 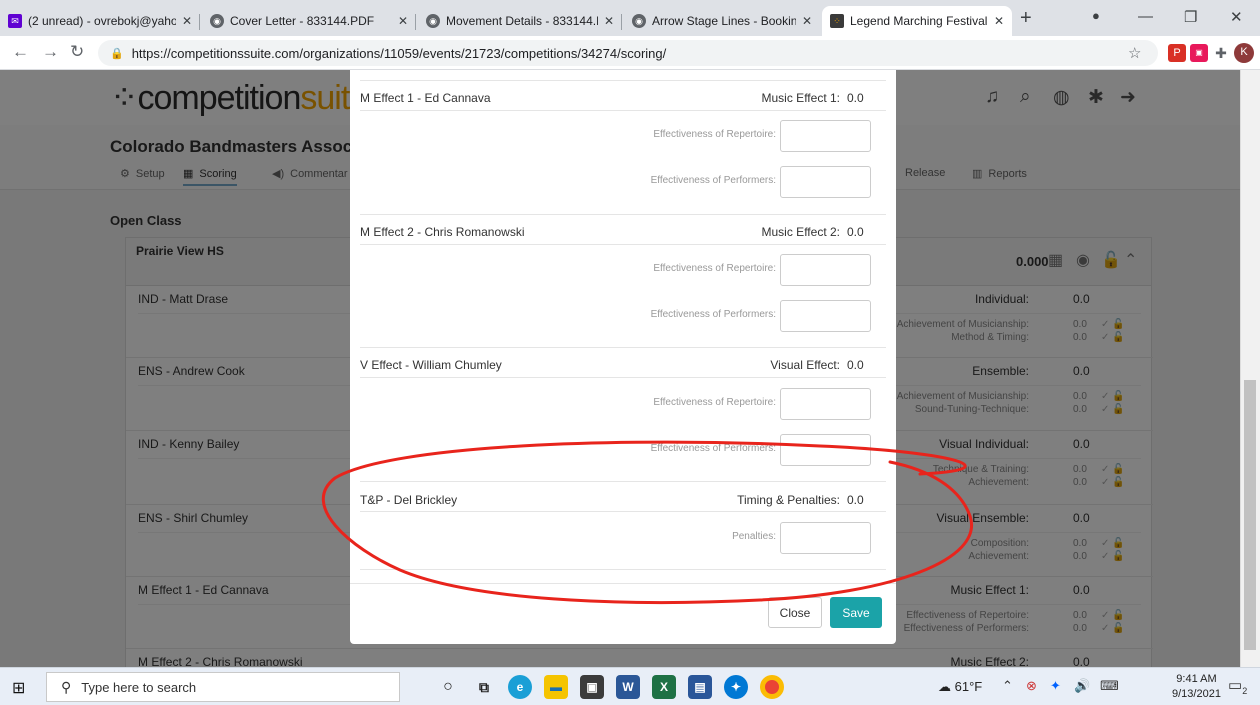 I want to click on section-title: T&P - Del Brickley, so click(x=409, y=500).